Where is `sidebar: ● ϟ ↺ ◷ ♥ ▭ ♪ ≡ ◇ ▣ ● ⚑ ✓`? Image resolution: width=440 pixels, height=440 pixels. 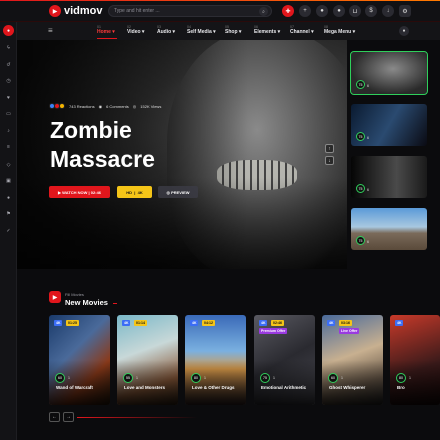 sidebar: ● ϟ ↺ ◷ ♥ ▭ ♪ ≡ ◇ ▣ ● ⚑ ✓ is located at coordinates (8, 231).